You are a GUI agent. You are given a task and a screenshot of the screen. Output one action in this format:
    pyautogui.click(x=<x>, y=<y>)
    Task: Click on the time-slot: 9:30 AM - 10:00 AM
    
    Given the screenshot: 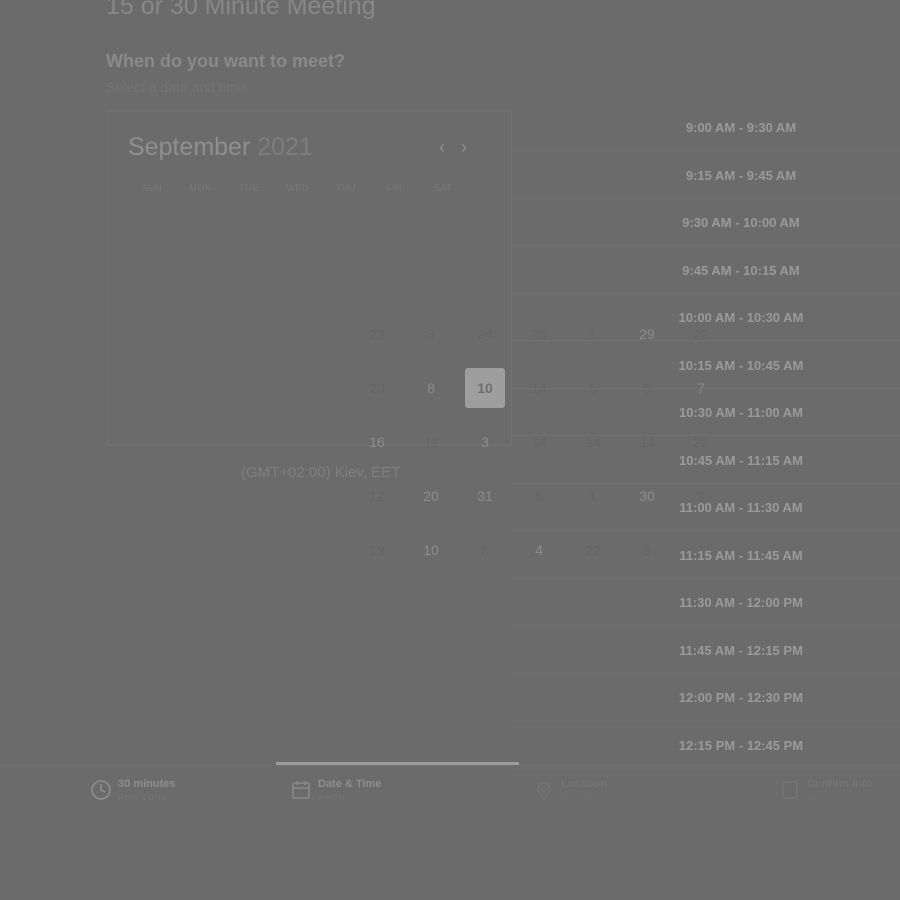 What is the action you would take?
    pyautogui.click(x=706, y=222)
    